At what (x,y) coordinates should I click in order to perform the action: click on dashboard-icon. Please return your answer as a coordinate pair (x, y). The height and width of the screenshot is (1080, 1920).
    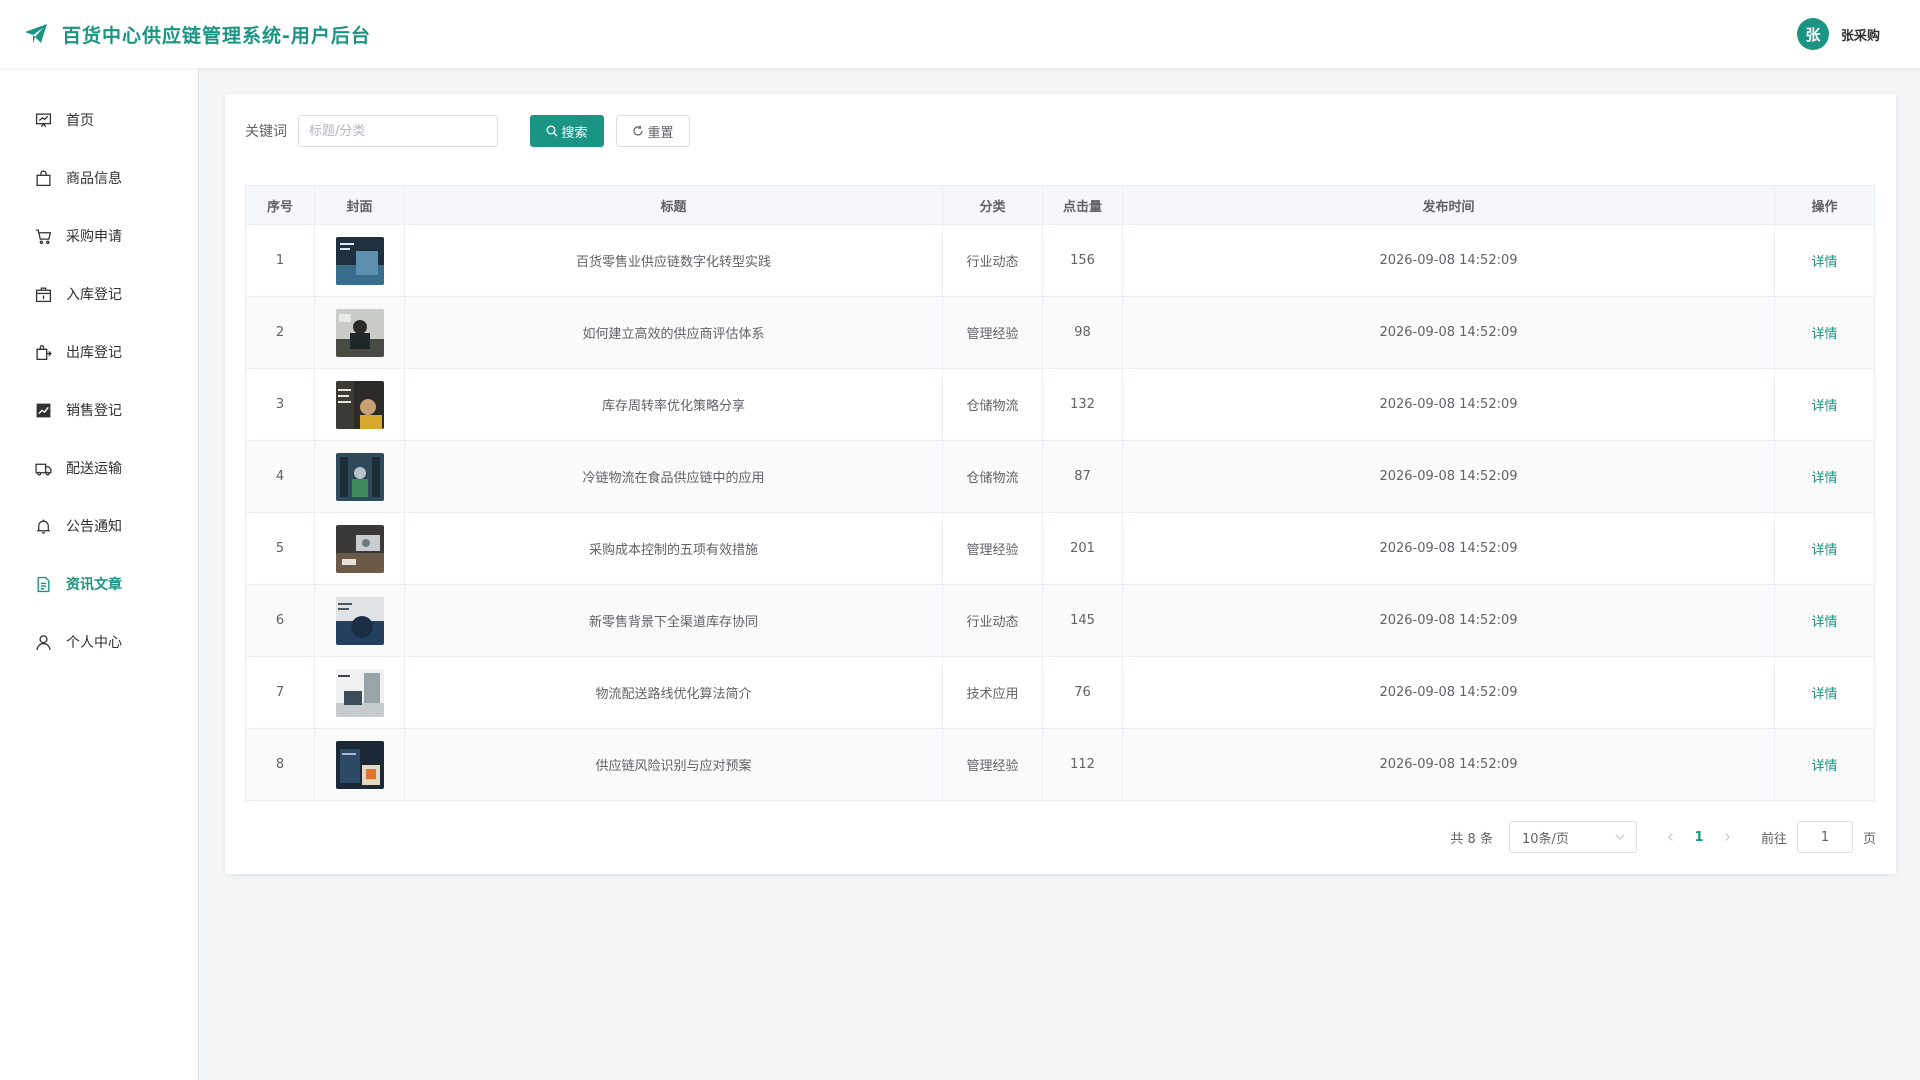
    Looking at the image, I should click on (43, 119).